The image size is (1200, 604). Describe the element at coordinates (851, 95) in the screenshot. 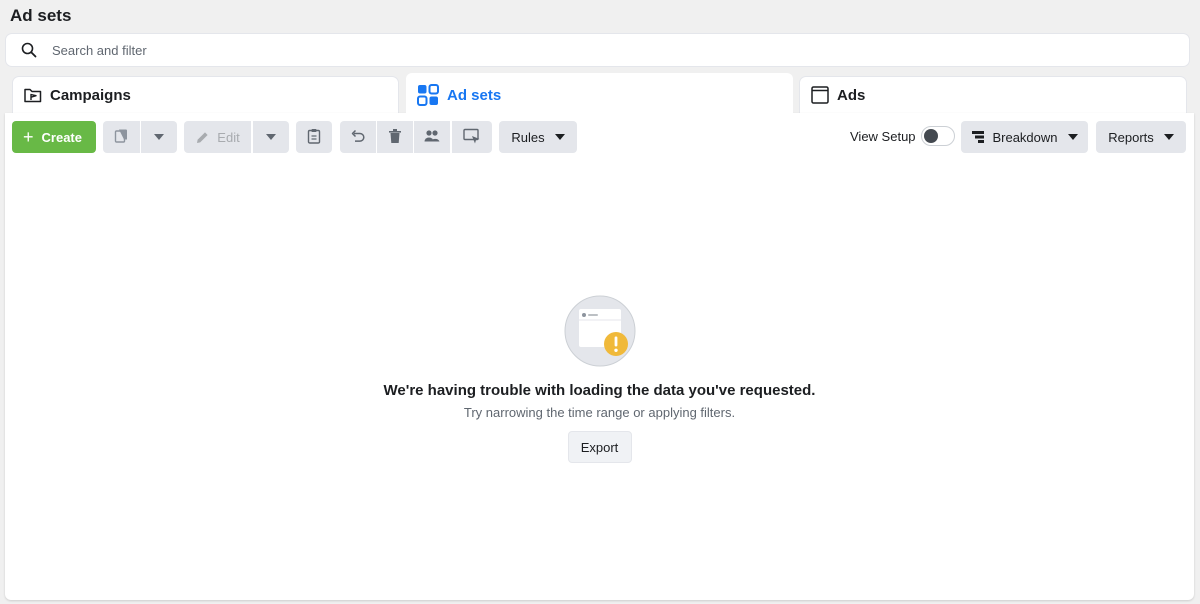

I see `tab-label: Ads` at that location.